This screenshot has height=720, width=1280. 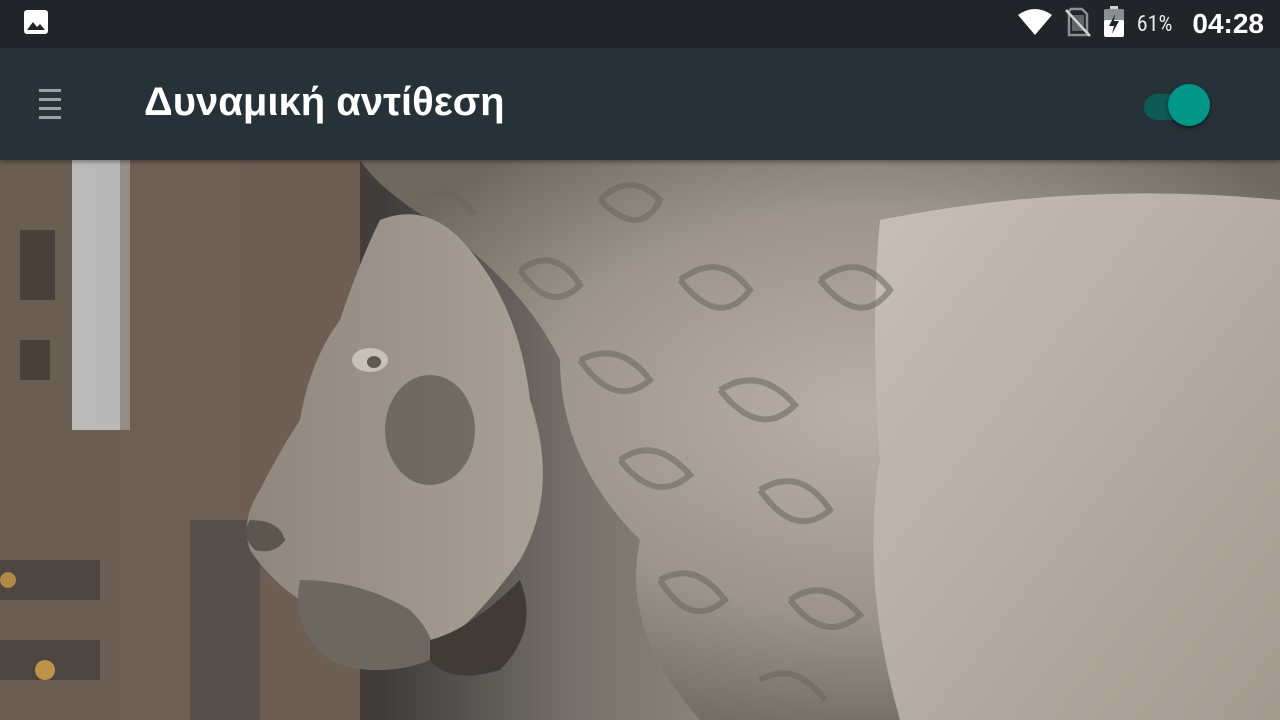 I want to click on status-bar: 61% 04:28, so click(x=640, y=24).